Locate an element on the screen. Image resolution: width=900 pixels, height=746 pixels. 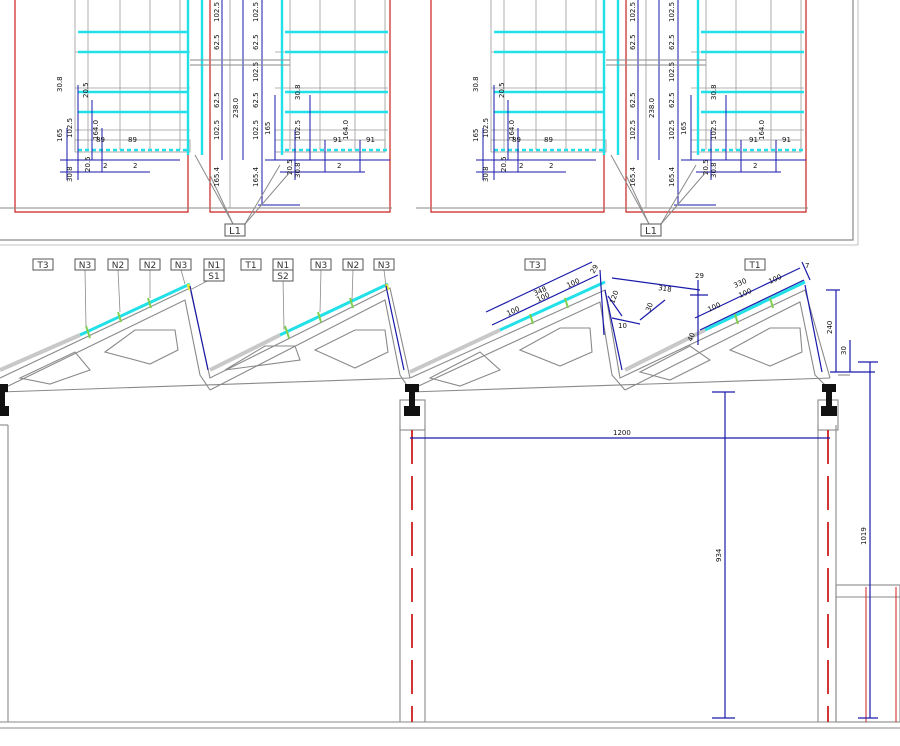
dim-text: 1019 is located at coordinates (864, 536).